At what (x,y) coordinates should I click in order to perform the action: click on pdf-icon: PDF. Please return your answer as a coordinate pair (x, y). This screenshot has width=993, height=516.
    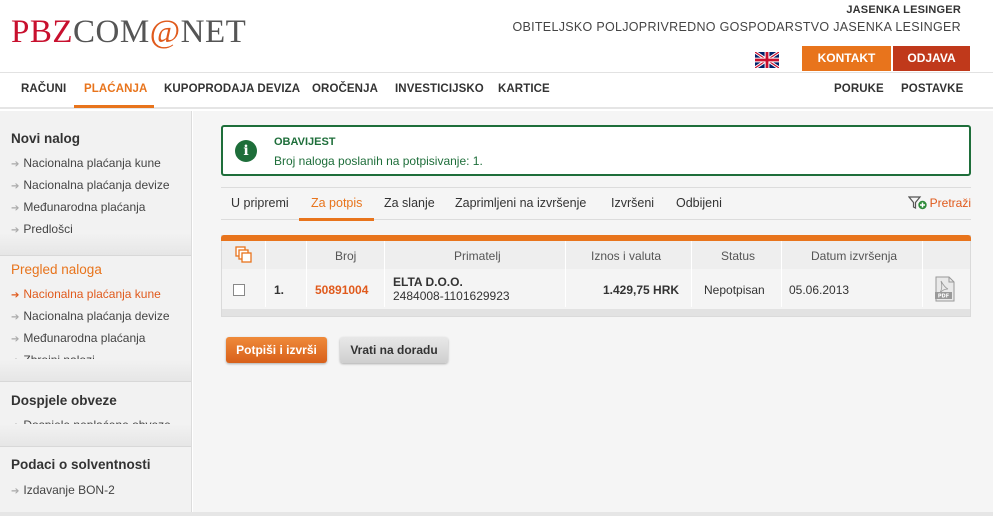
    Looking at the image, I should click on (945, 289).